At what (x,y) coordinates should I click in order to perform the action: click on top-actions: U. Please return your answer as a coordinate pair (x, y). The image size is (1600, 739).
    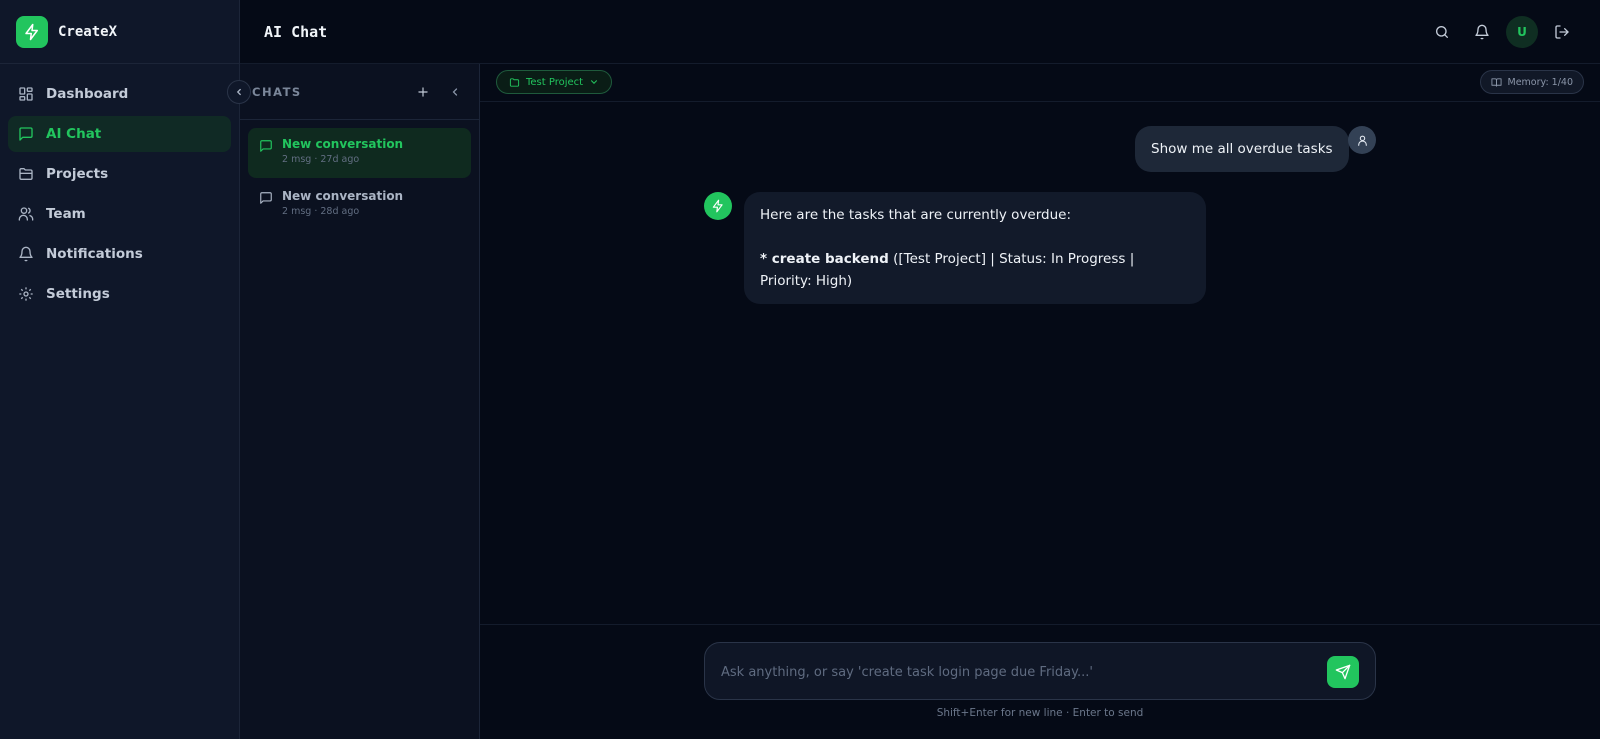
    Looking at the image, I should click on (1498, 32).